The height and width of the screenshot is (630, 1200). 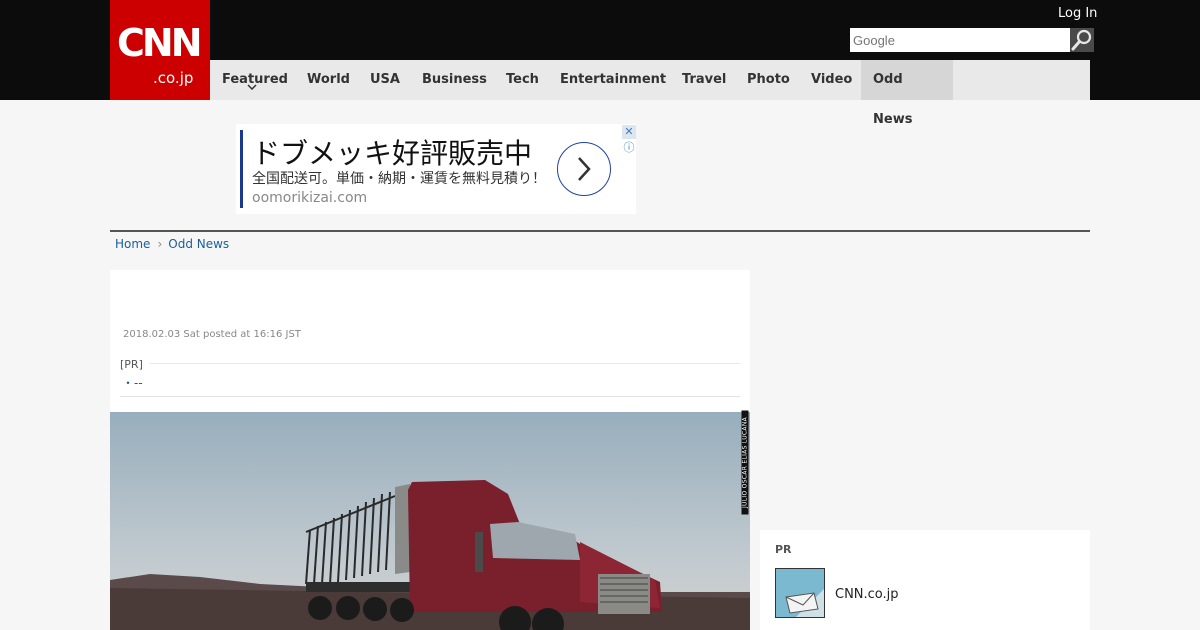 I want to click on nav-label: Travel, so click(x=704, y=79).